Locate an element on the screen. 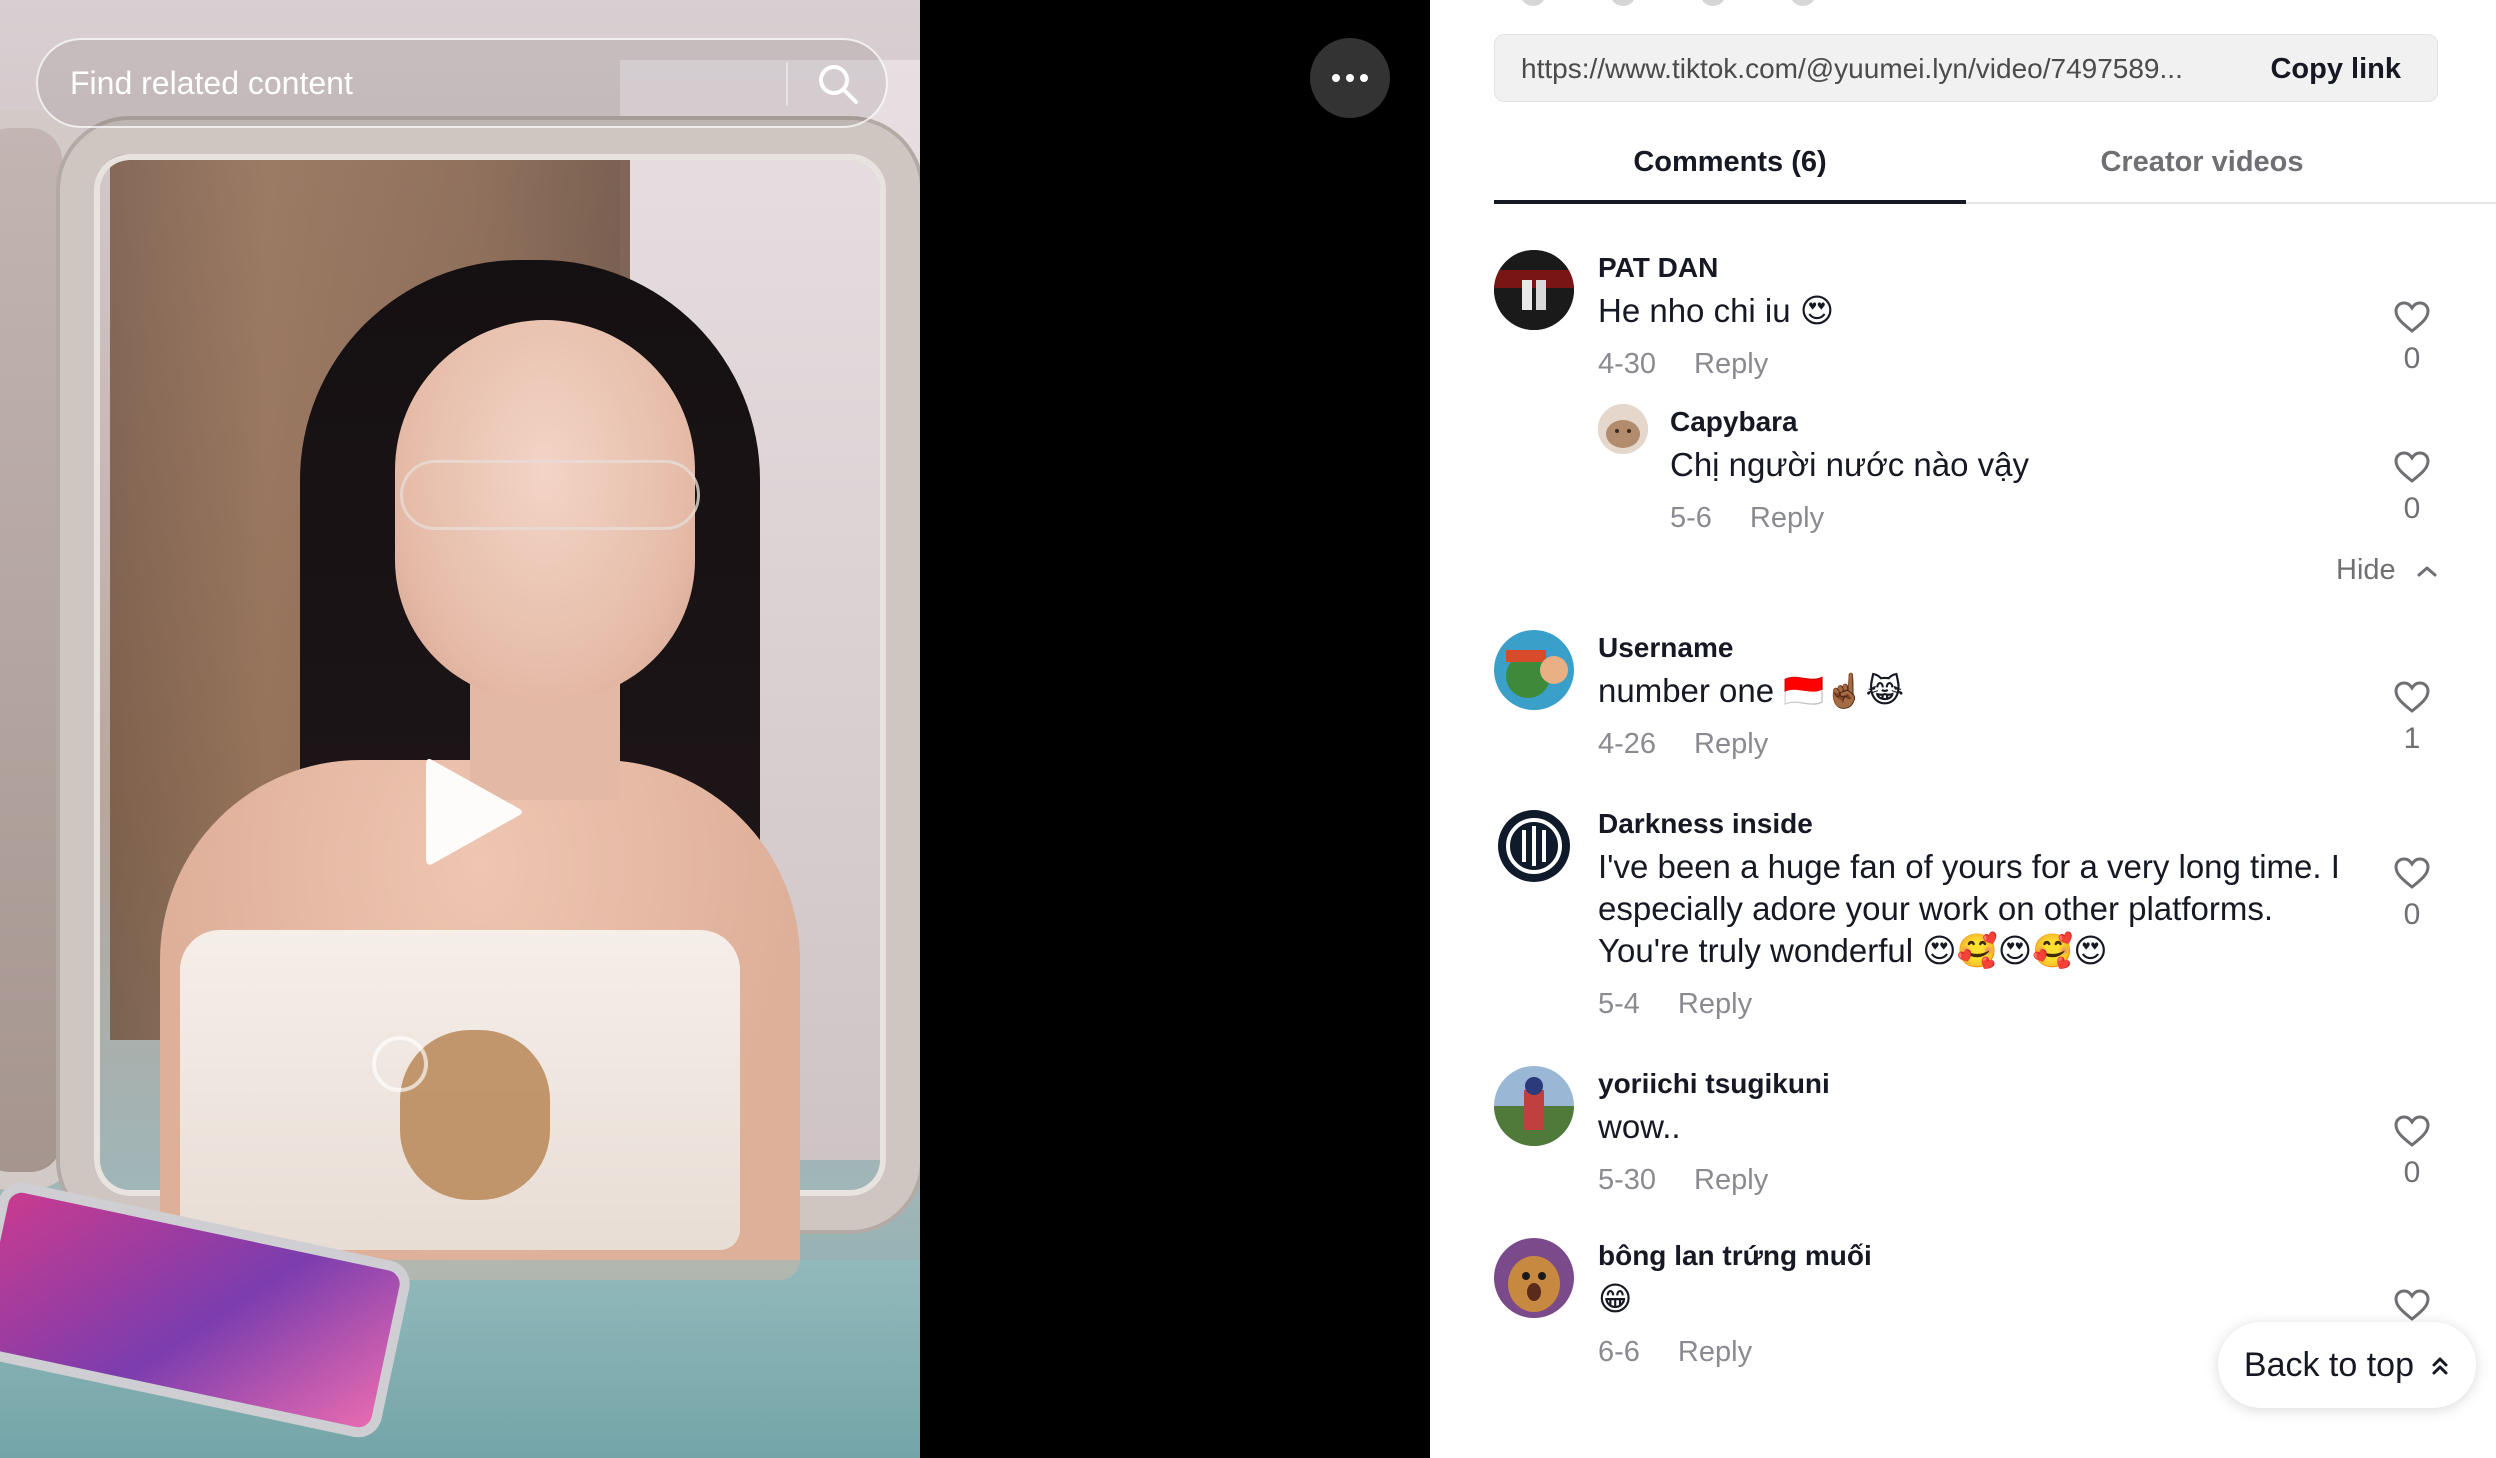 The image size is (2496, 1458). comment-text: He nho chi iu 😍 is located at coordinates (1716, 310).